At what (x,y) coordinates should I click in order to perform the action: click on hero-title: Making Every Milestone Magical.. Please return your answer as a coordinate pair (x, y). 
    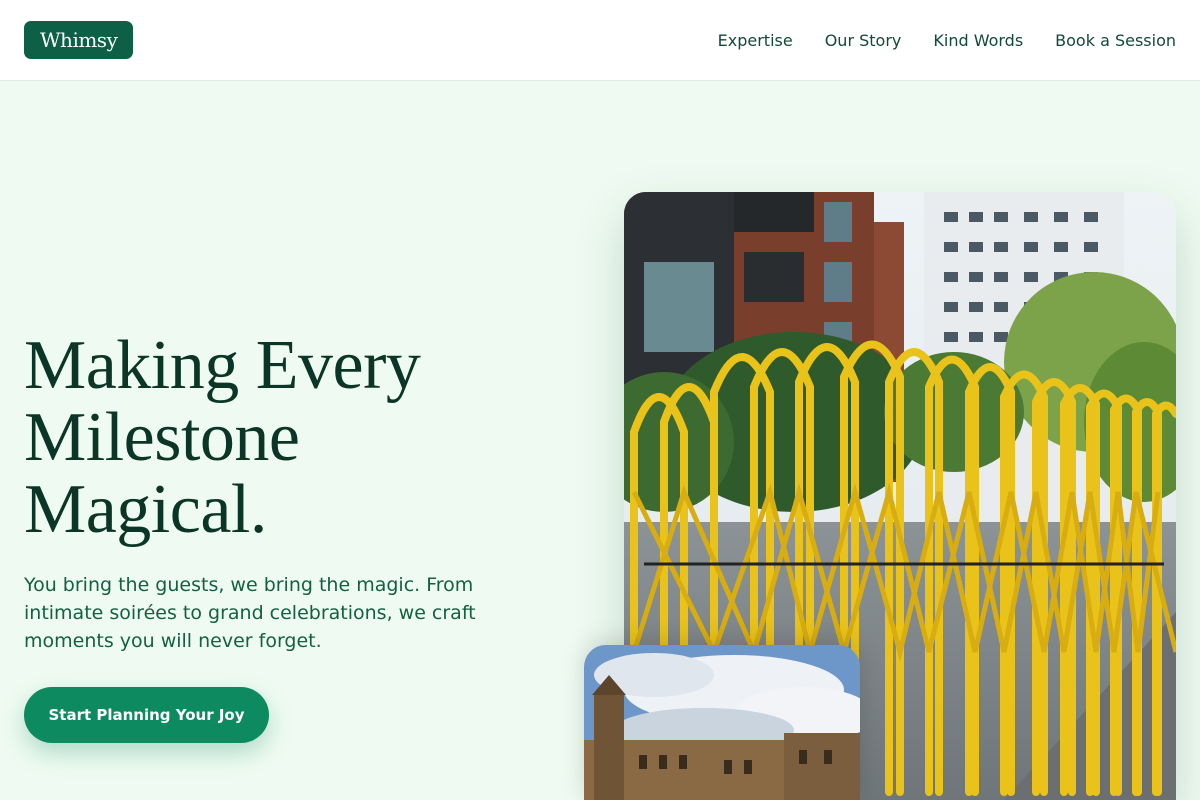
    Looking at the image, I should click on (284, 438).